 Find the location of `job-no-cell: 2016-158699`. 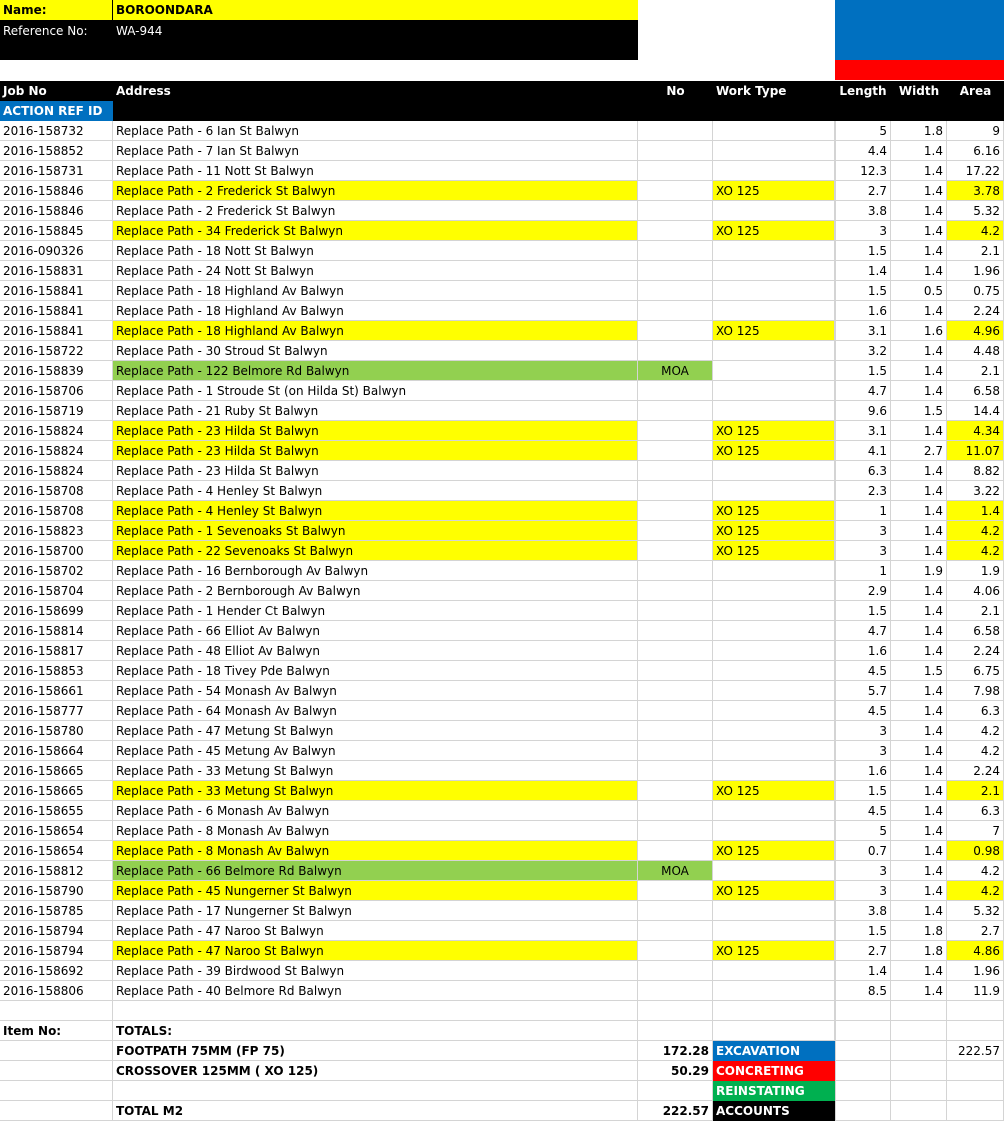

job-no-cell: 2016-158699 is located at coordinates (56, 611).